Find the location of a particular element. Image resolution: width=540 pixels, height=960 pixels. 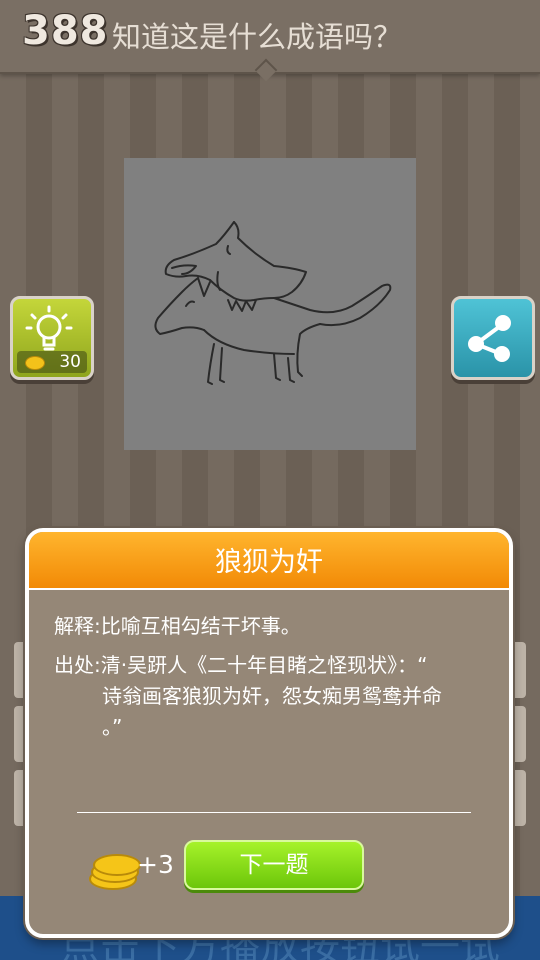

lightbulb-icon is located at coordinates (49, 328).